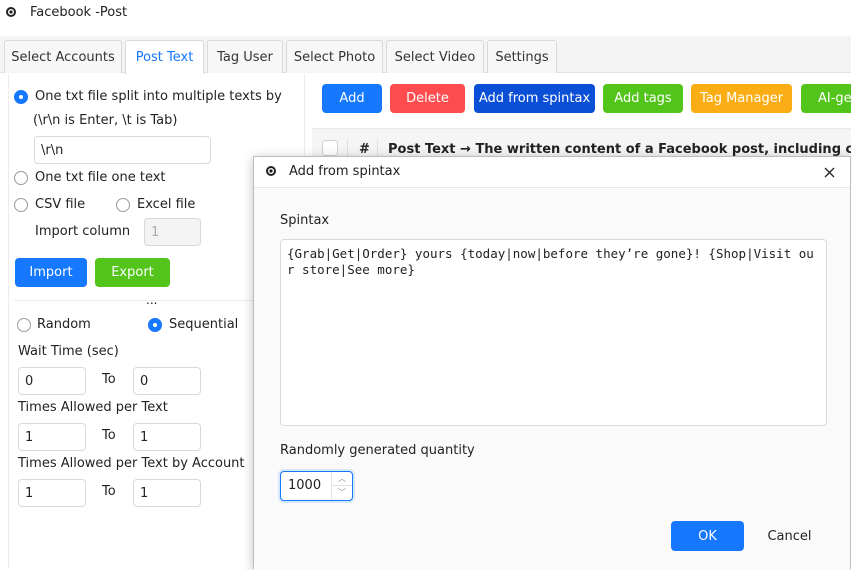  What do you see at coordinates (643, 98) in the screenshot?
I see `add-tags-button: Add tags` at bounding box center [643, 98].